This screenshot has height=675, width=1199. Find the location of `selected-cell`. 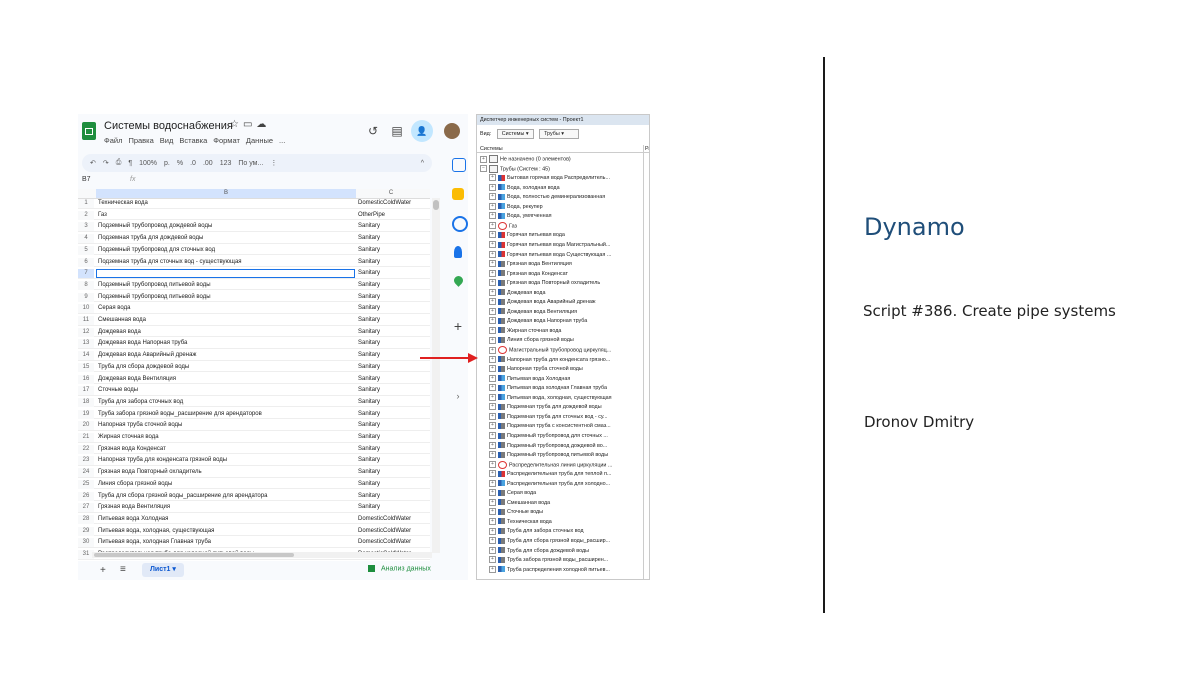

selected-cell is located at coordinates (225, 274).